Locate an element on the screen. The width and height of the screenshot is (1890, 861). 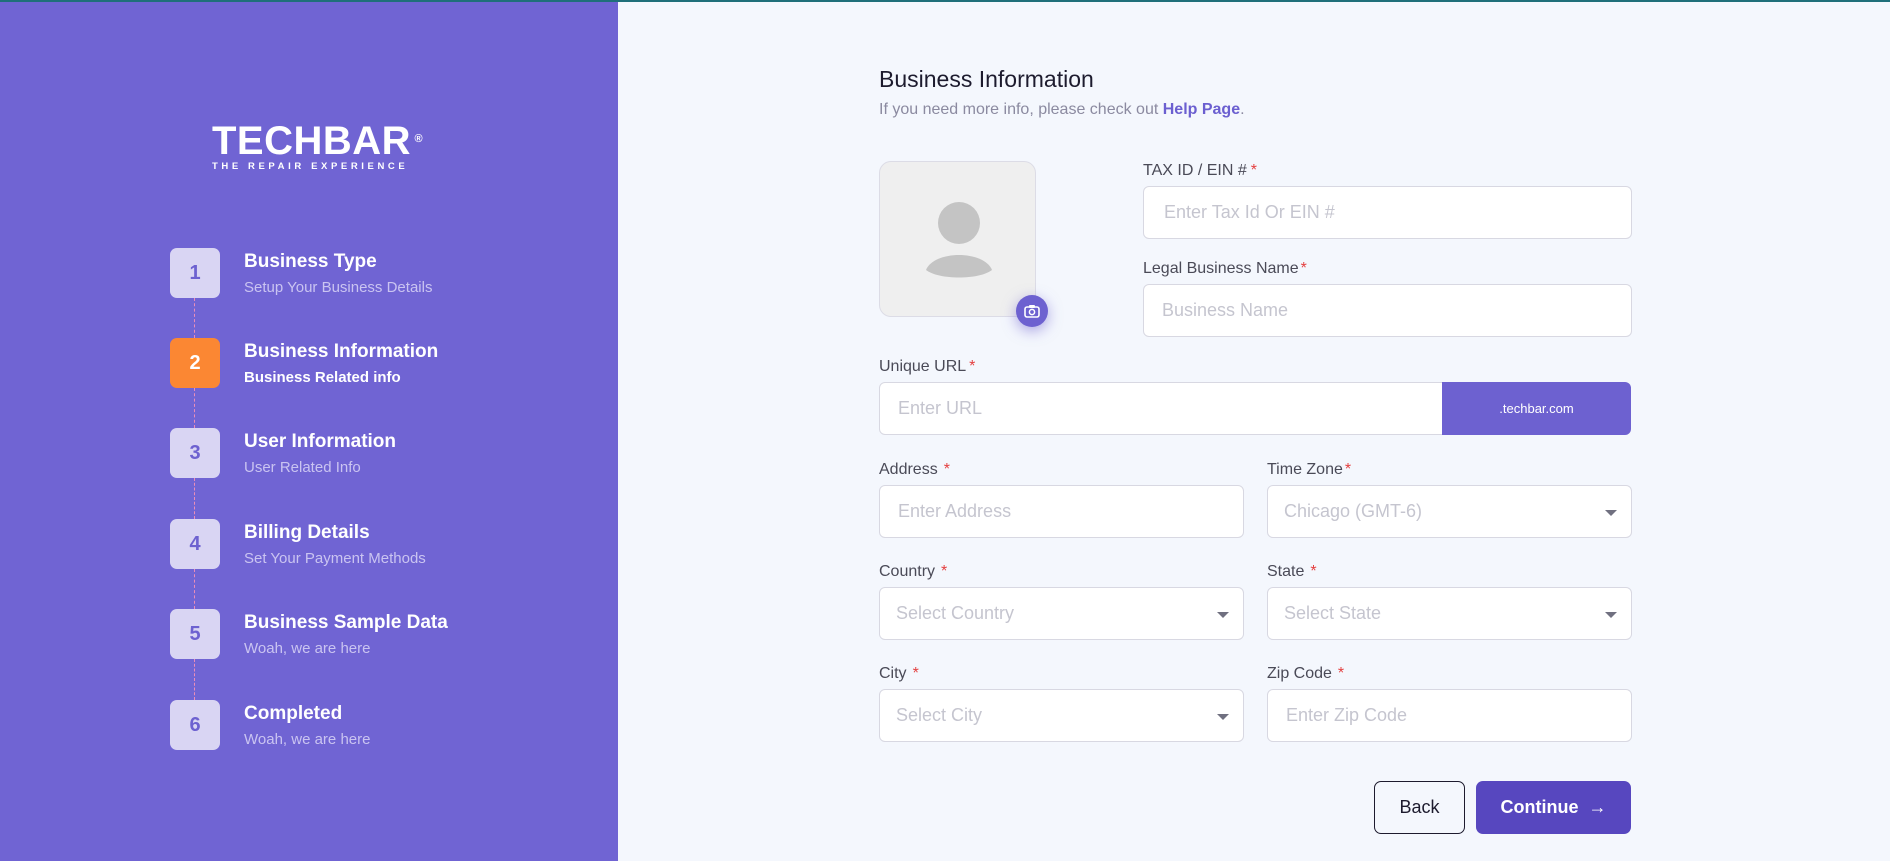
address-label-text: Address is located at coordinates (908, 469).